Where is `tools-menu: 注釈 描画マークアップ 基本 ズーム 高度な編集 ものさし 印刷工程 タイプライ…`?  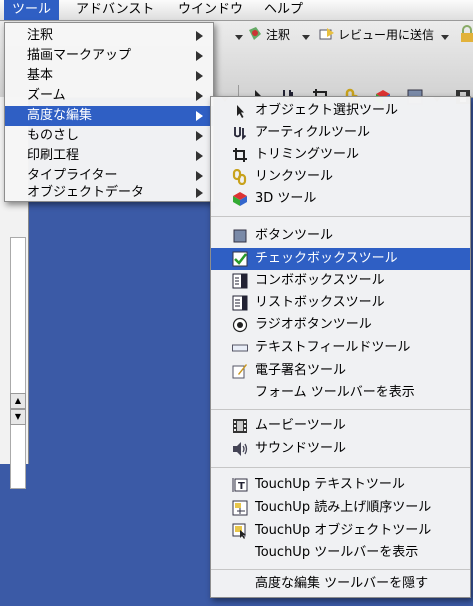 tools-menu: 注釈 描画マークアップ 基本 ズーム 高度な編集 ものさし 印刷工程 タイプライ… is located at coordinates (109, 112).